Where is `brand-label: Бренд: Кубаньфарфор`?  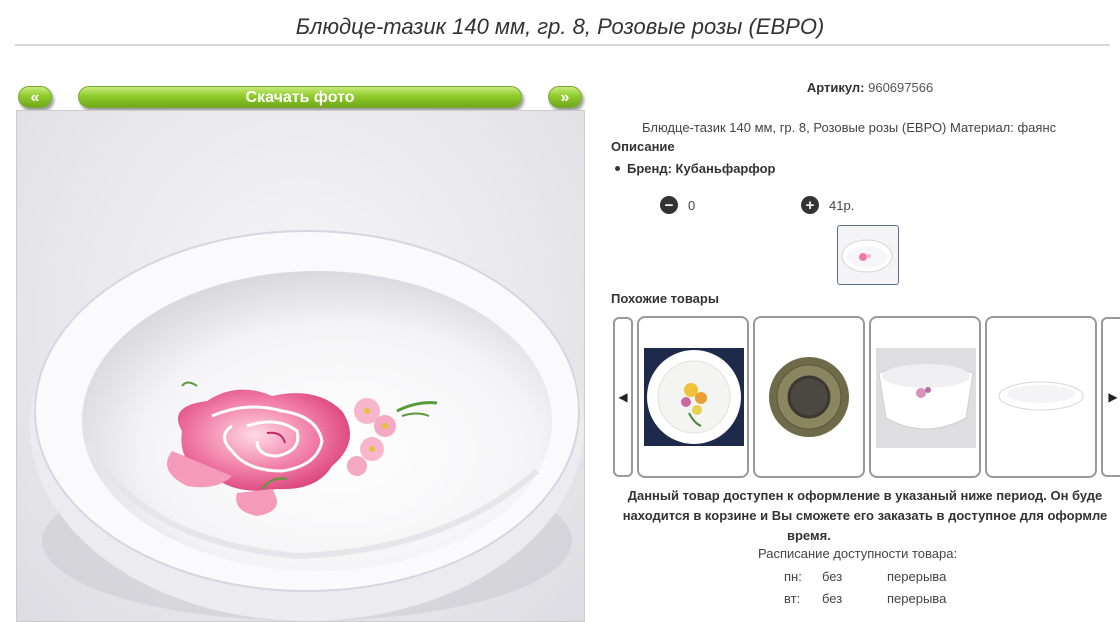 brand-label: Бренд: Кубаньфарфор is located at coordinates (701, 168).